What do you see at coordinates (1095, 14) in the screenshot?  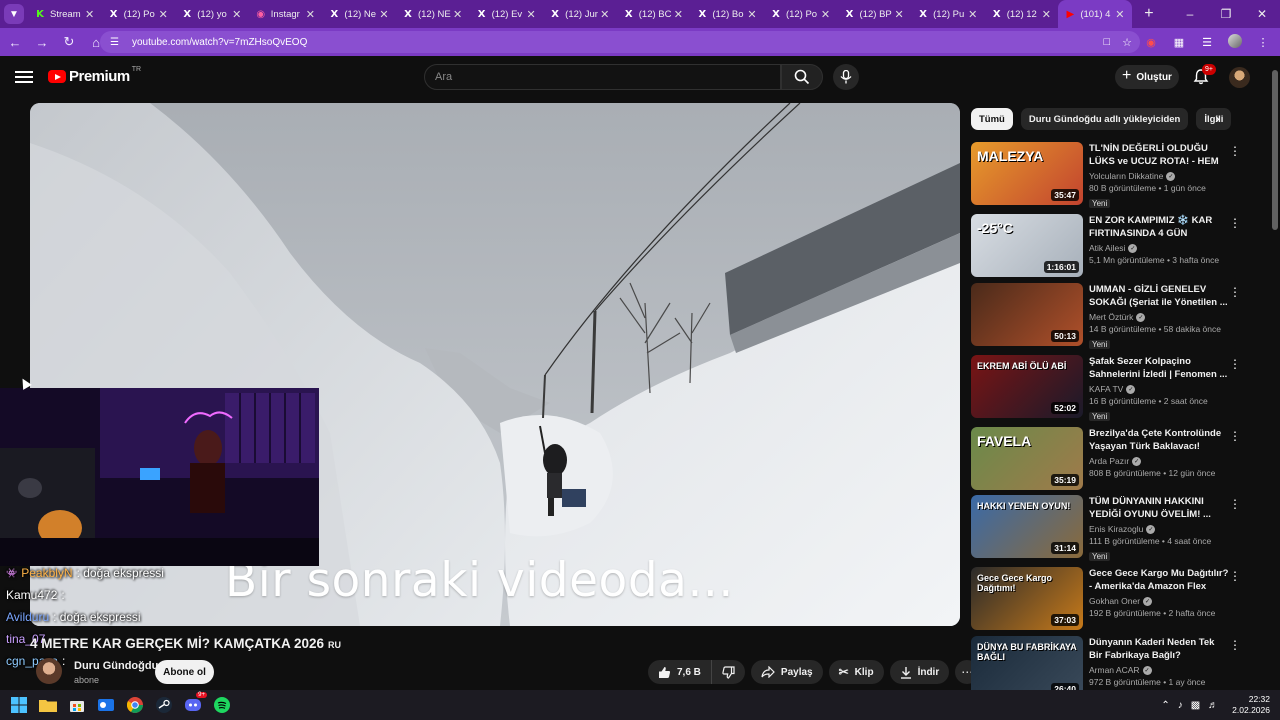 I see `browser-tab: ▶ (101) 4 ✕` at bounding box center [1095, 14].